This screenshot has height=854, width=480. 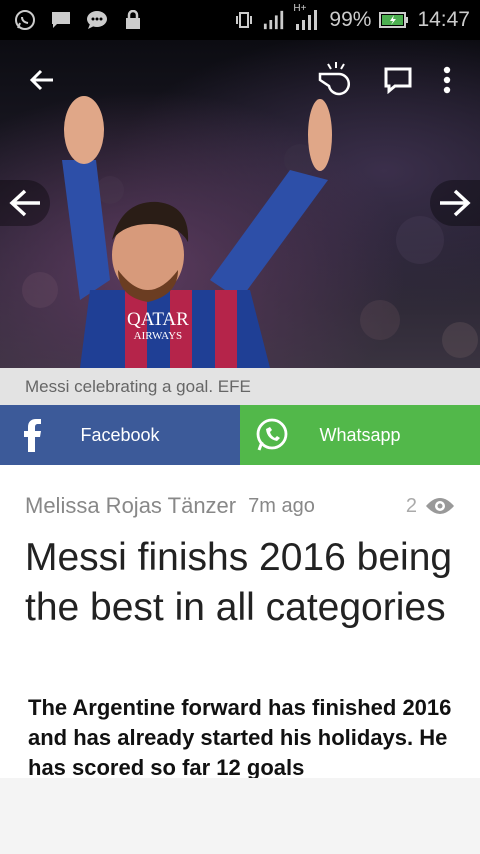 I want to click on facebook-share-button: Facebook, so click(x=120, y=435).